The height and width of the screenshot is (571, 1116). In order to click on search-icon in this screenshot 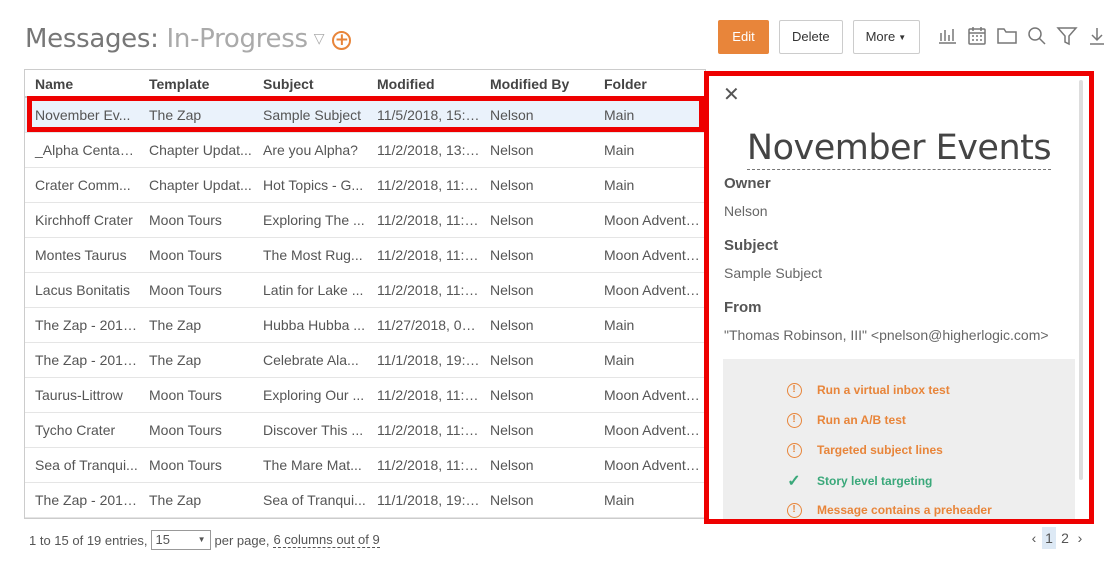, I will do `click(1038, 37)`.